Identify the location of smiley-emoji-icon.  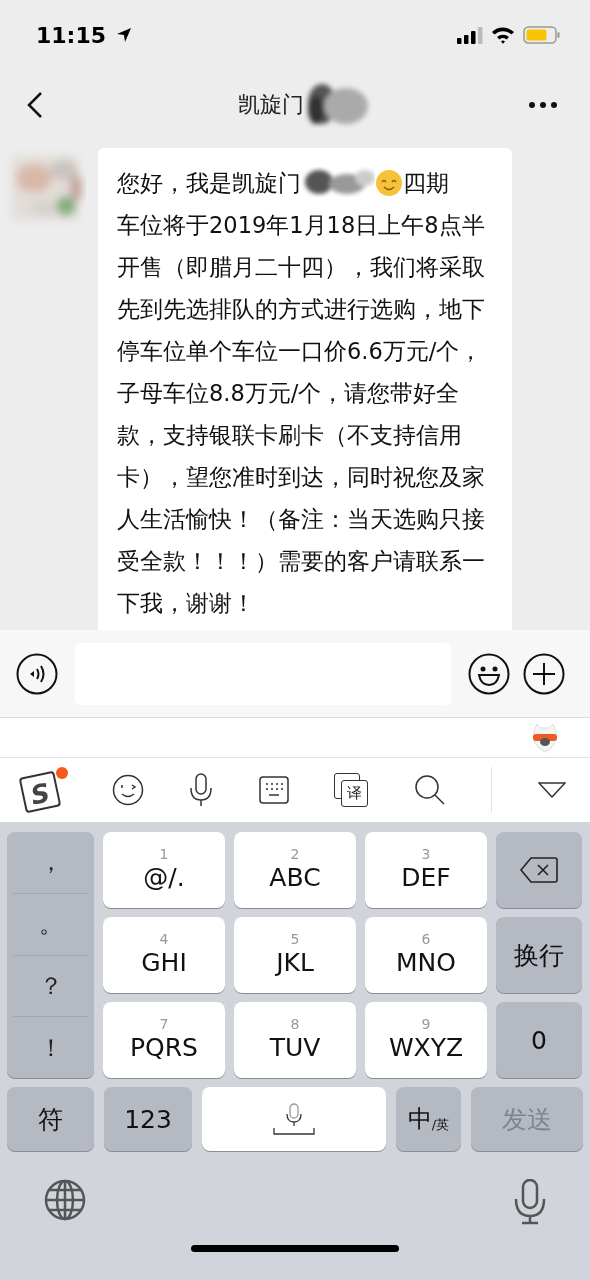
(389, 183).